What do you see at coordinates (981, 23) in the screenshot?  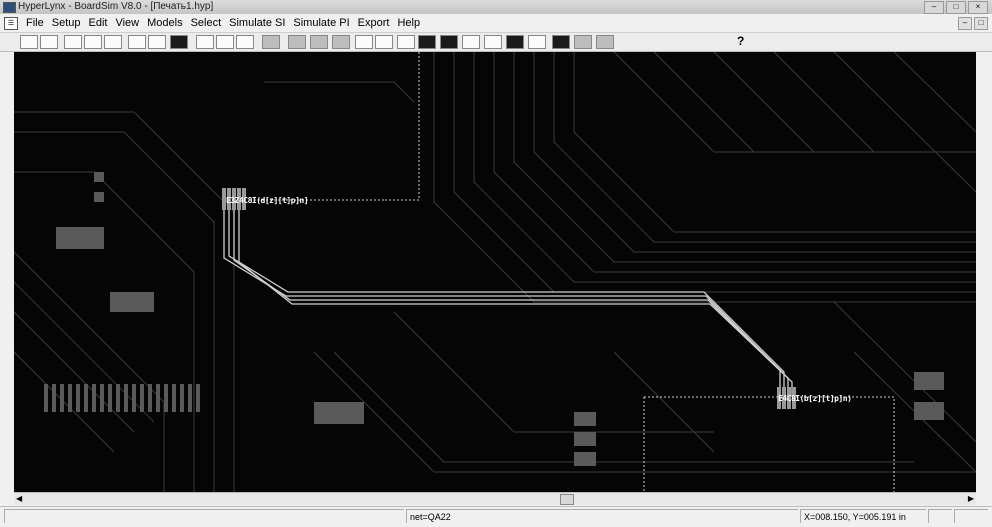 I see `doc-restore-button: □` at bounding box center [981, 23].